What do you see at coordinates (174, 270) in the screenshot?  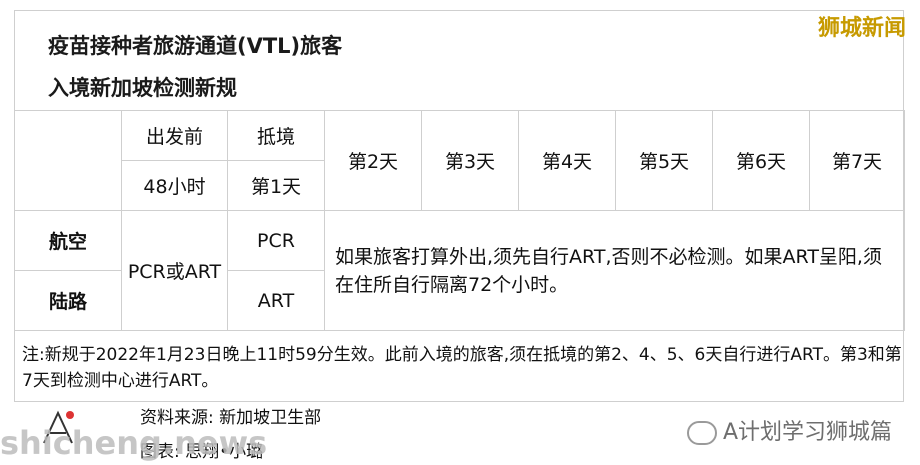 I see `pre-departure-test: PCR或ART` at bounding box center [174, 270].